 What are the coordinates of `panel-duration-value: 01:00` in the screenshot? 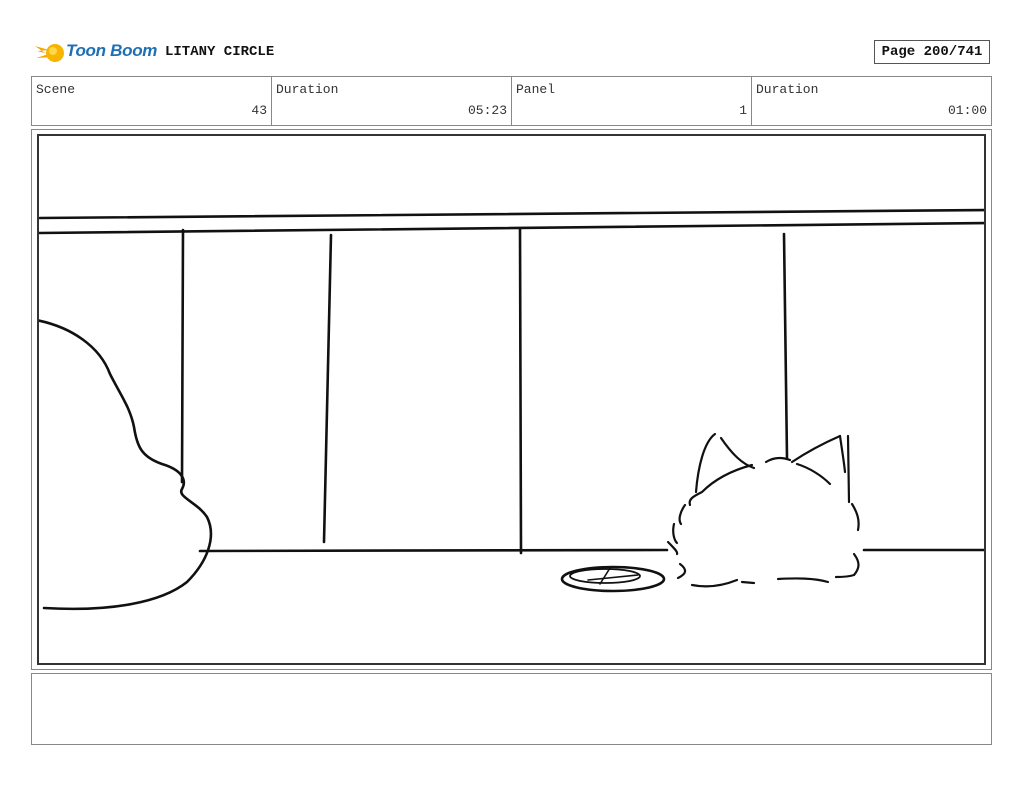 It's located at (967, 110).